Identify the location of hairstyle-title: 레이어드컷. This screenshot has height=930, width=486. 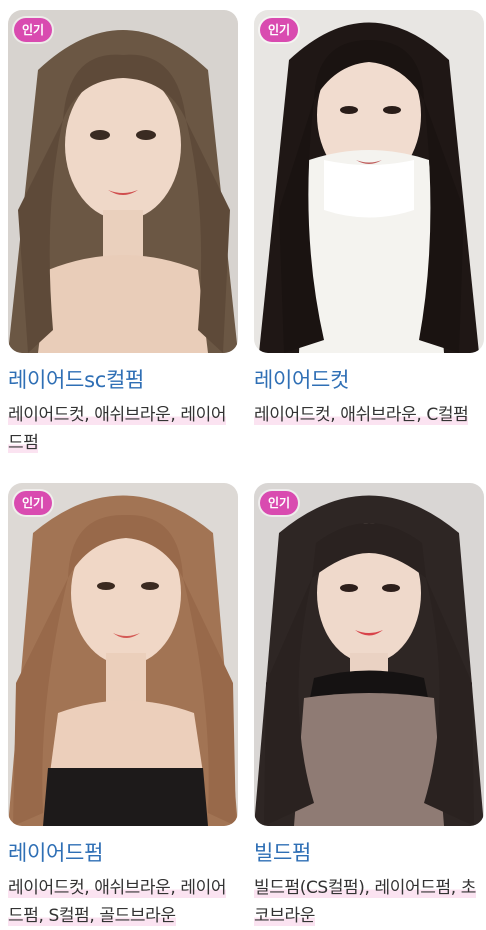
(369, 380).